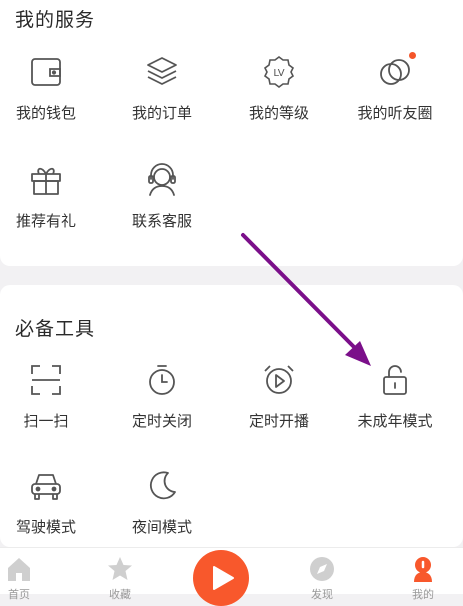 The width and height of the screenshot is (463, 606). Describe the element at coordinates (46, 487) in the screenshot. I see `car-icon` at that location.